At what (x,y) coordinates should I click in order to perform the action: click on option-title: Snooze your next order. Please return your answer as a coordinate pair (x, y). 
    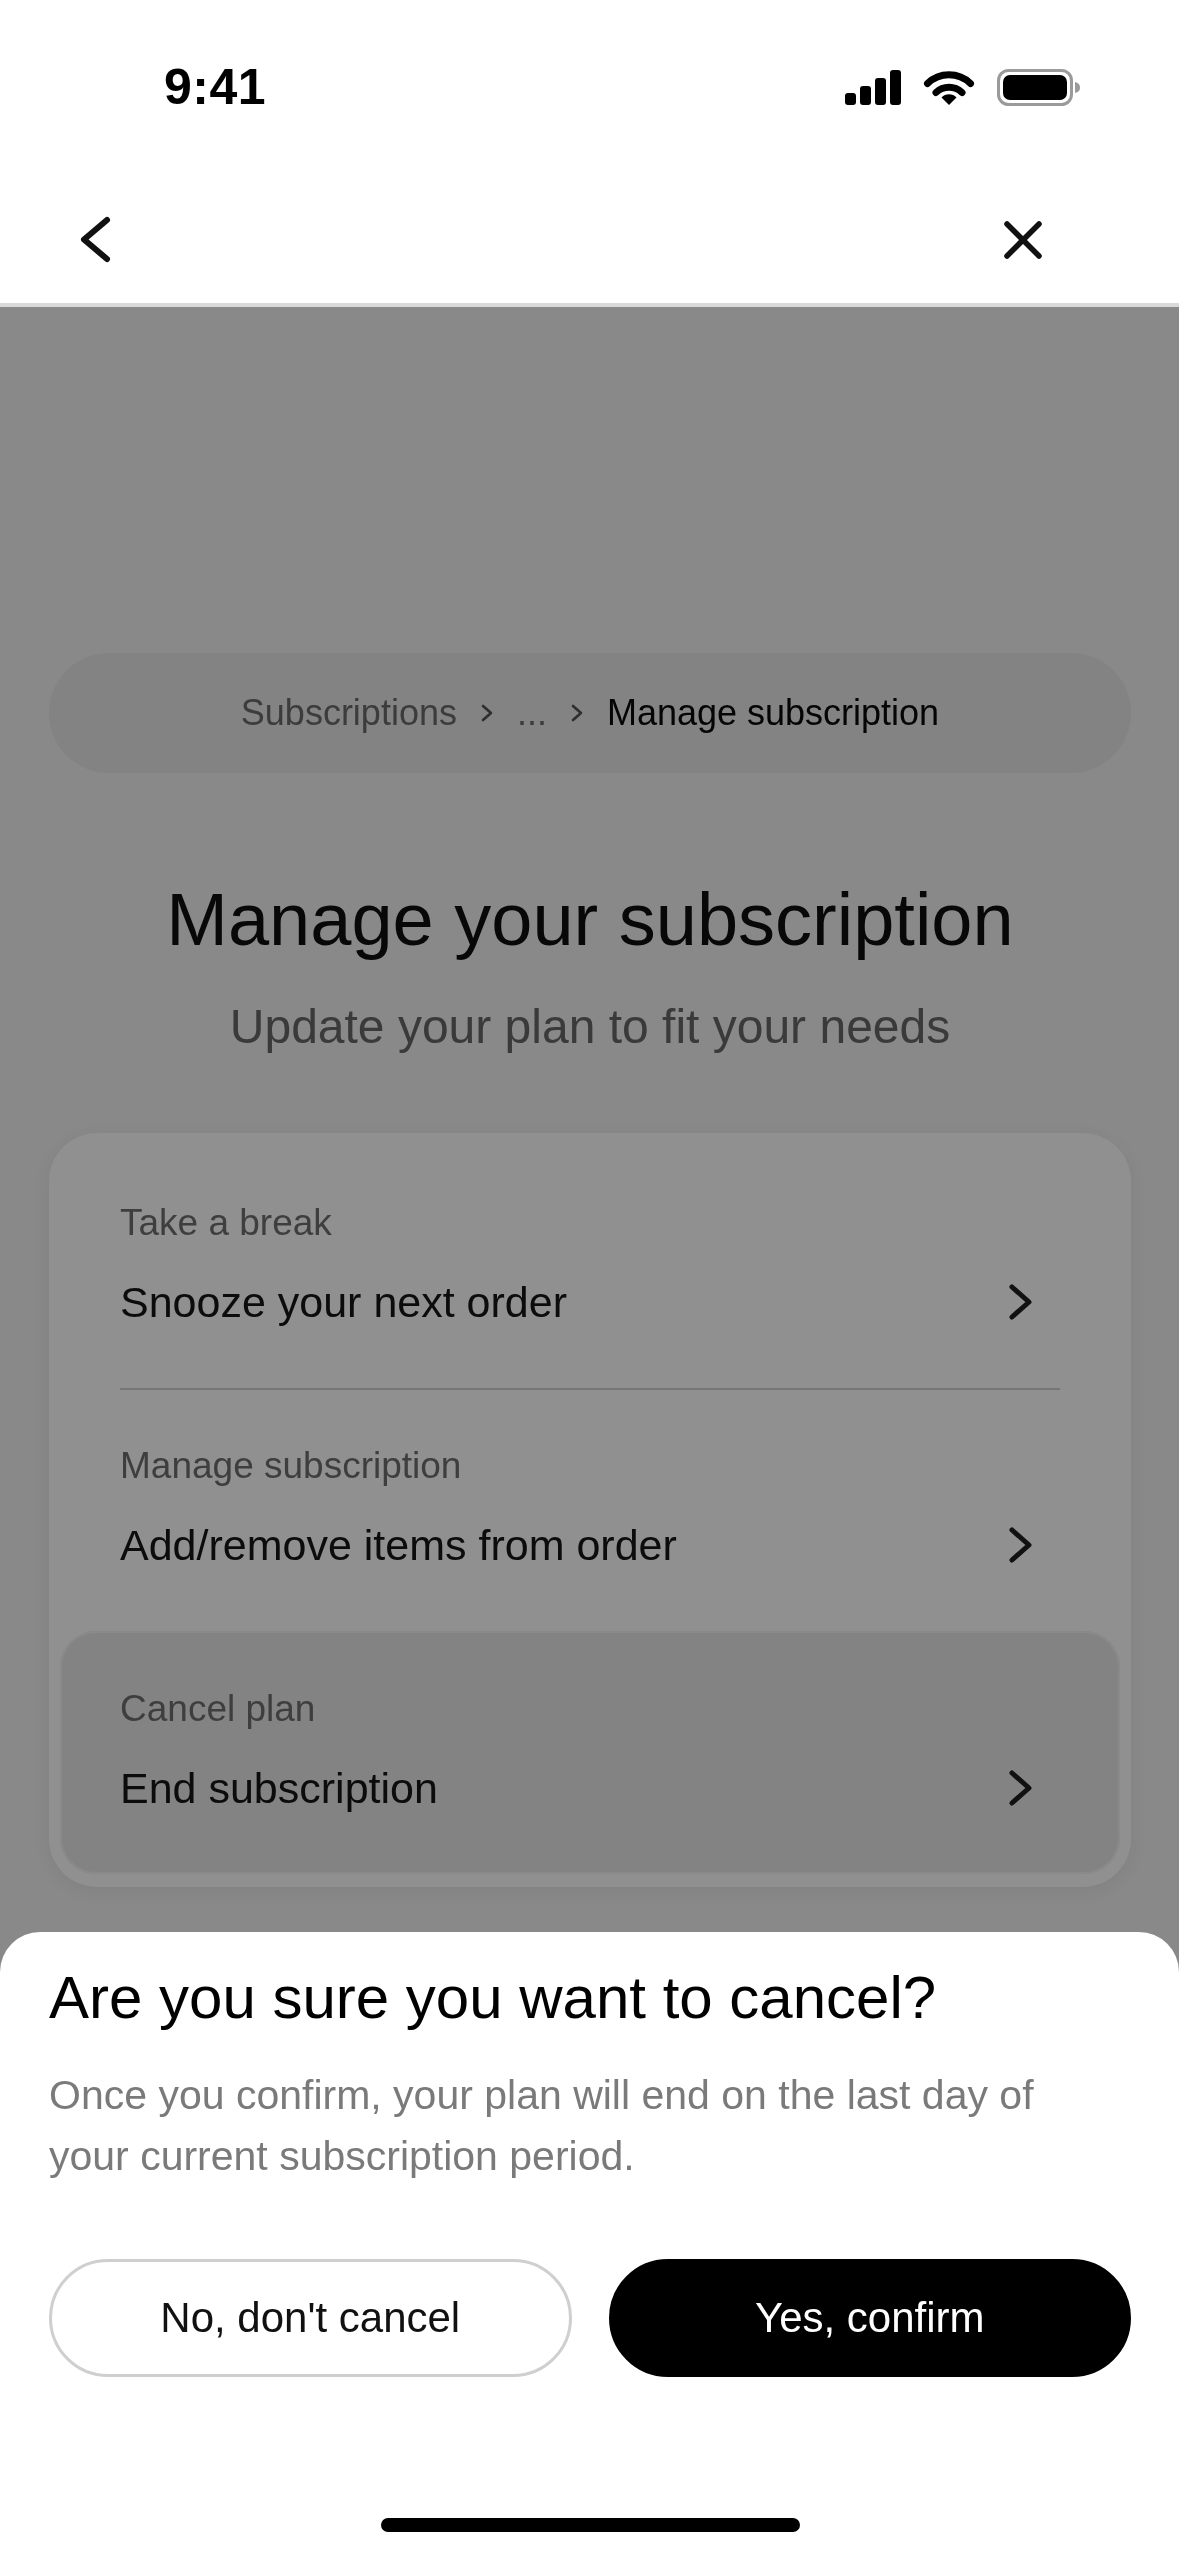
    Looking at the image, I should click on (343, 1302).